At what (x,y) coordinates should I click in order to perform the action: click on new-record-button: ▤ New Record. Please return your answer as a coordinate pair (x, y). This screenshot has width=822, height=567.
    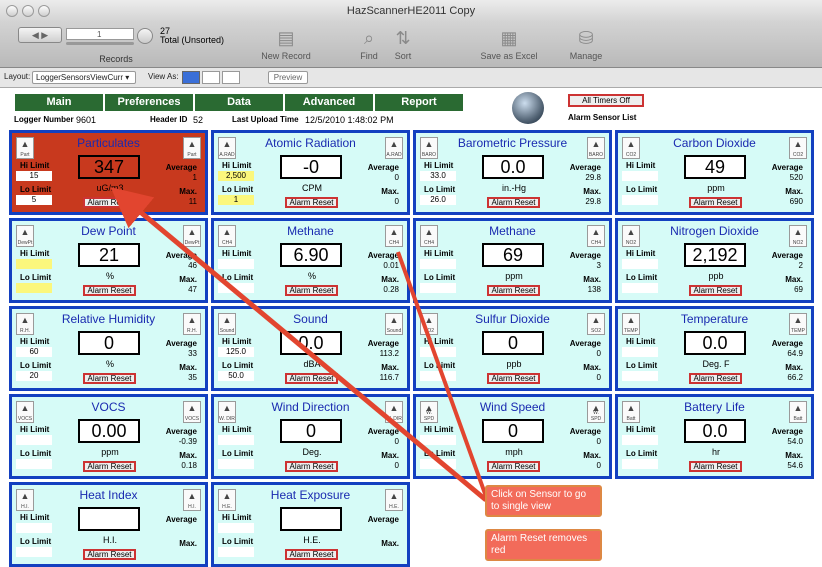
    Looking at the image, I should click on (286, 44).